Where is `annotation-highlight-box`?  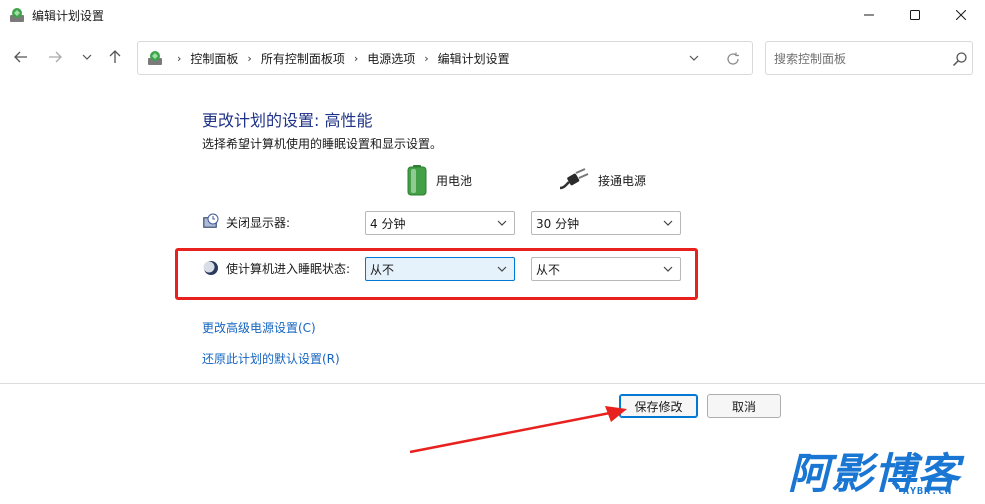
annotation-highlight-box is located at coordinates (436, 274).